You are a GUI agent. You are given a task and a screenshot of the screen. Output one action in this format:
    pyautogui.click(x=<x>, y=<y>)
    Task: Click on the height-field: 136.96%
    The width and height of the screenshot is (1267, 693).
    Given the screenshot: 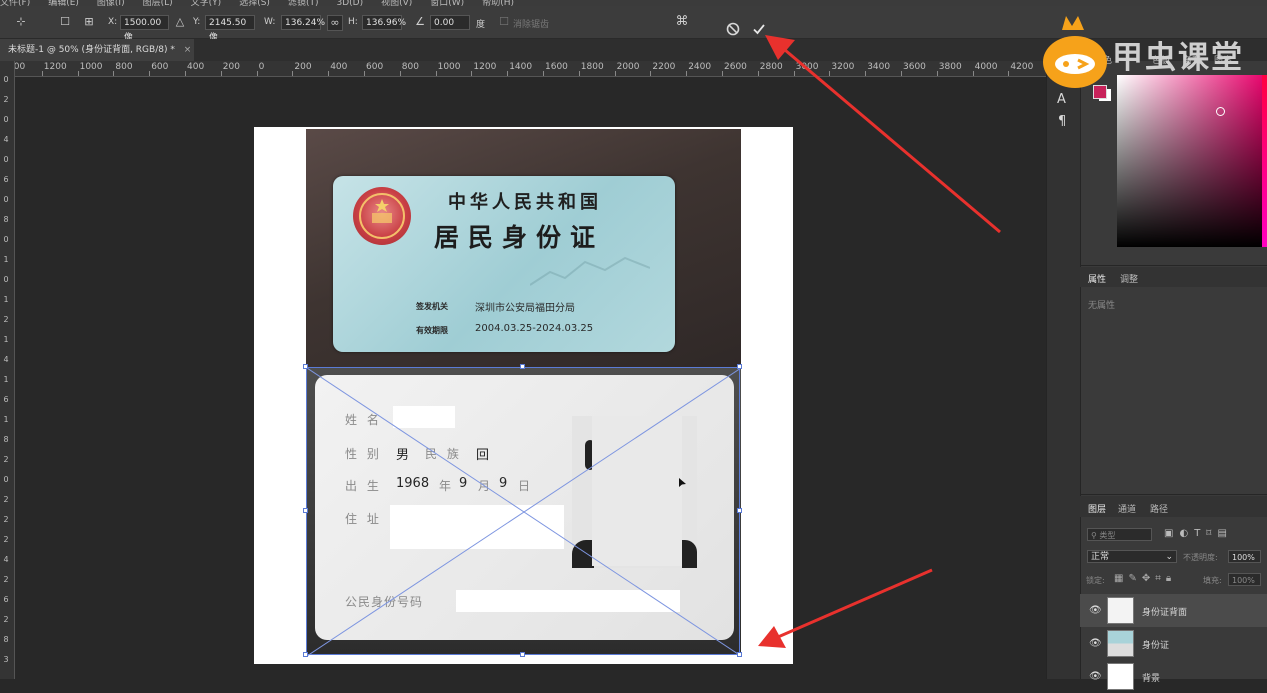 What is the action you would take?
    pyautogui.click(x=384, y=22)
    